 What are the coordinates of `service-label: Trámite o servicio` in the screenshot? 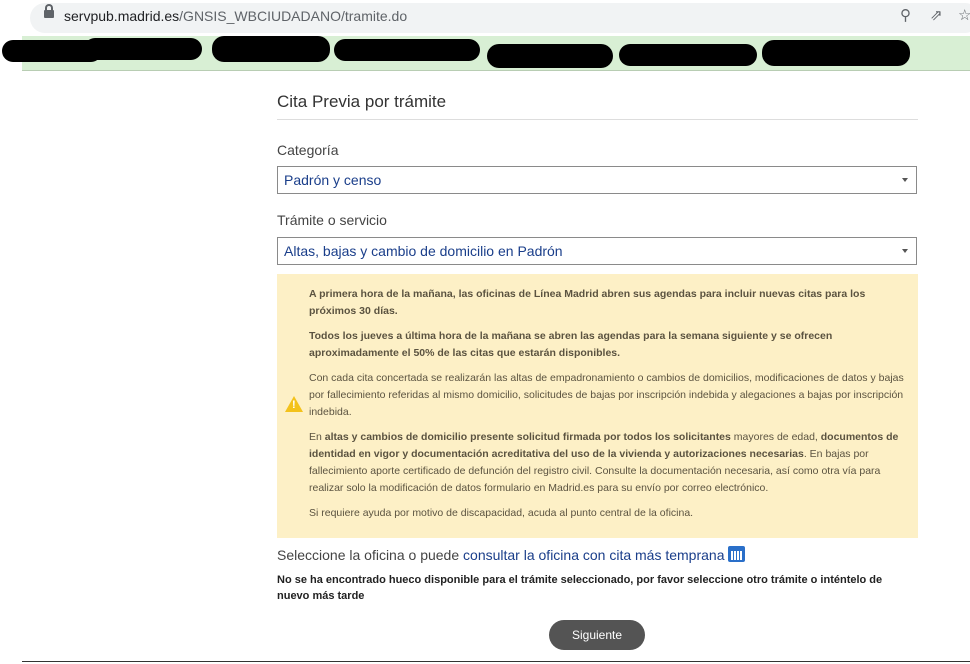 It's located at (332, 220).